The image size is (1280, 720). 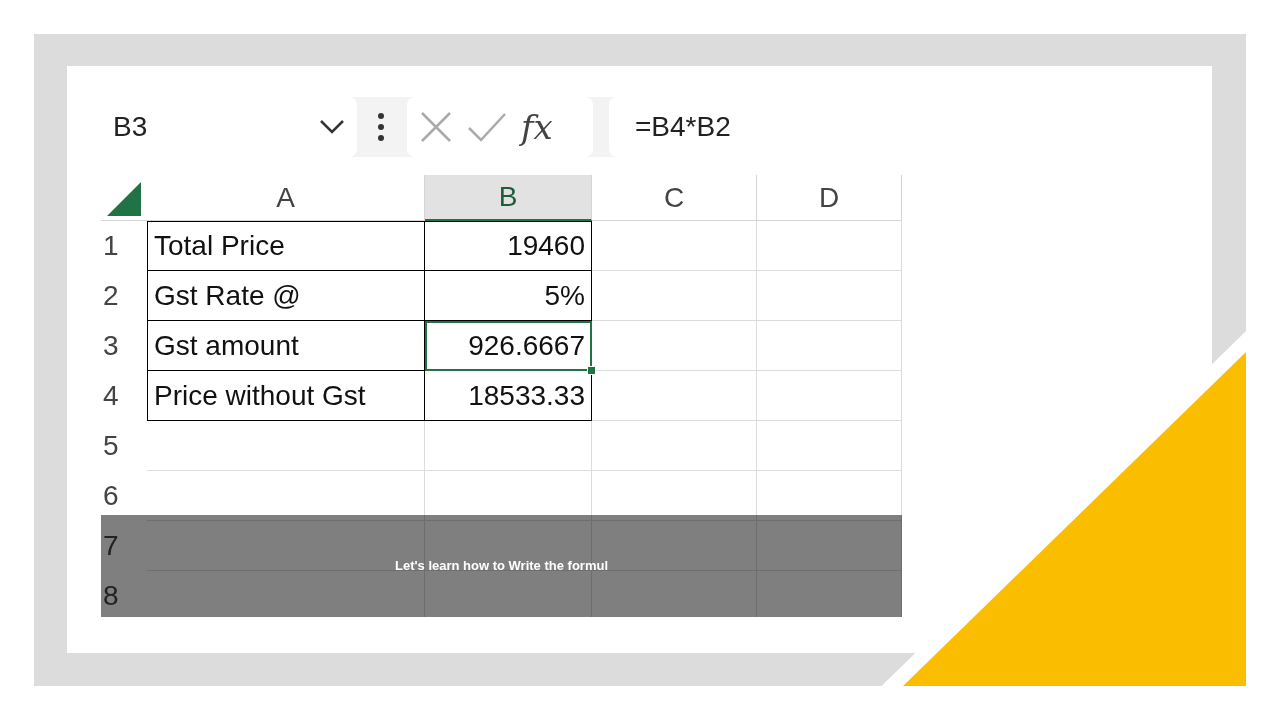 I want to click on select-all-icon, so click(x=124, y=199).